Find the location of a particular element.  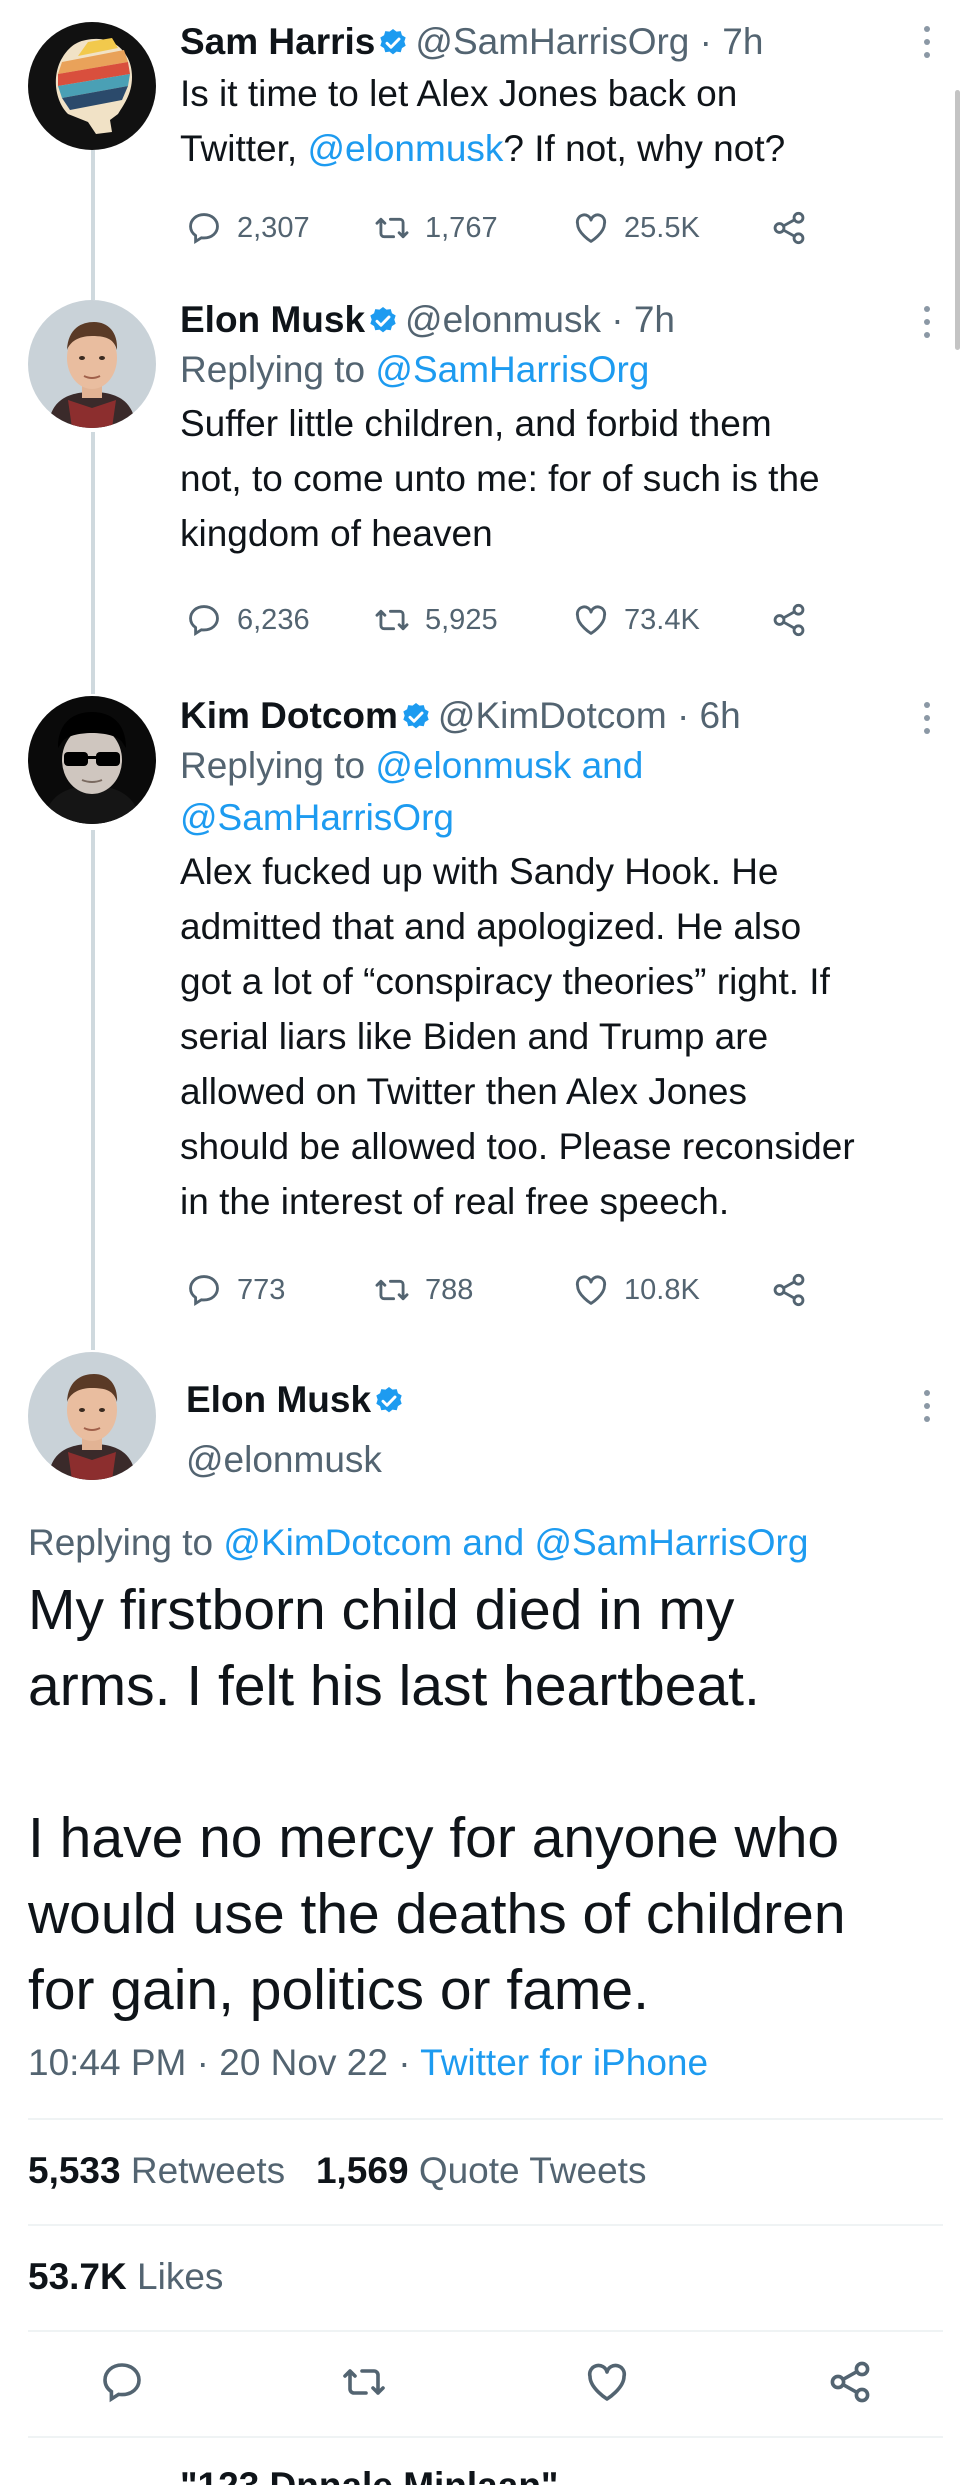

avatar-elon-musk is located at coordinates (92, 364).